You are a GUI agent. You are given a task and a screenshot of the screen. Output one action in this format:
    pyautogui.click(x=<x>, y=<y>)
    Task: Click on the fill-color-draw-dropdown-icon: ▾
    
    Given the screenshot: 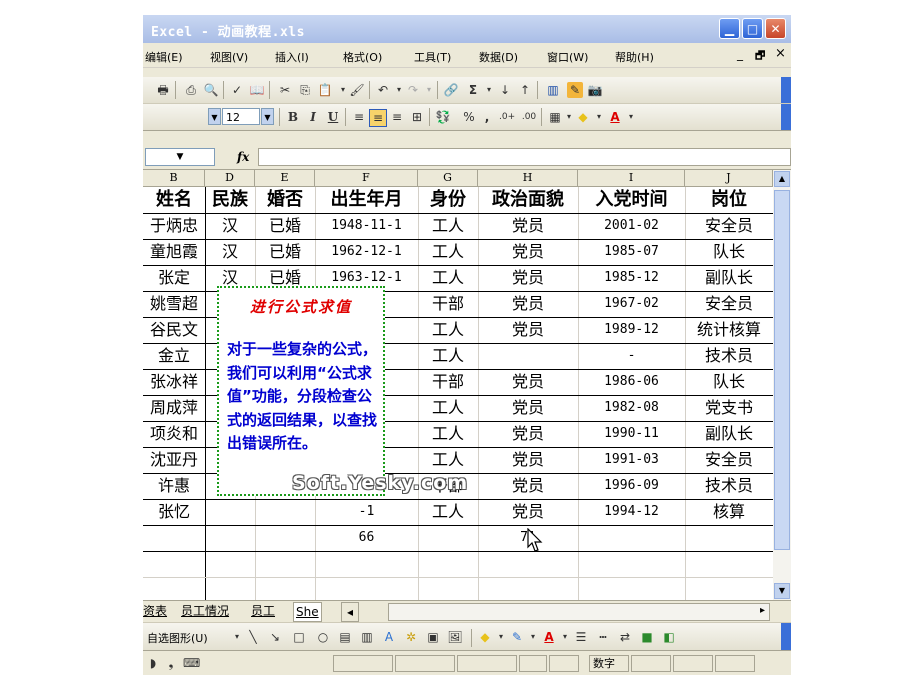 What is the action you would take?
    pyautogui.click(x=501, y=637)
    